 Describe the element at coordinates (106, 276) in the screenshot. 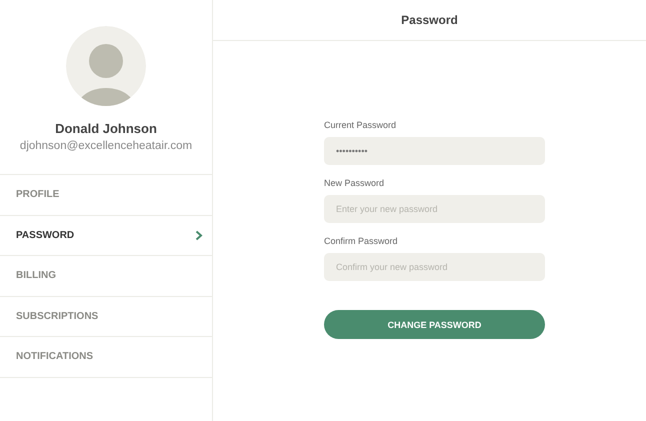

I see `menu-item: BILLING` at that location.